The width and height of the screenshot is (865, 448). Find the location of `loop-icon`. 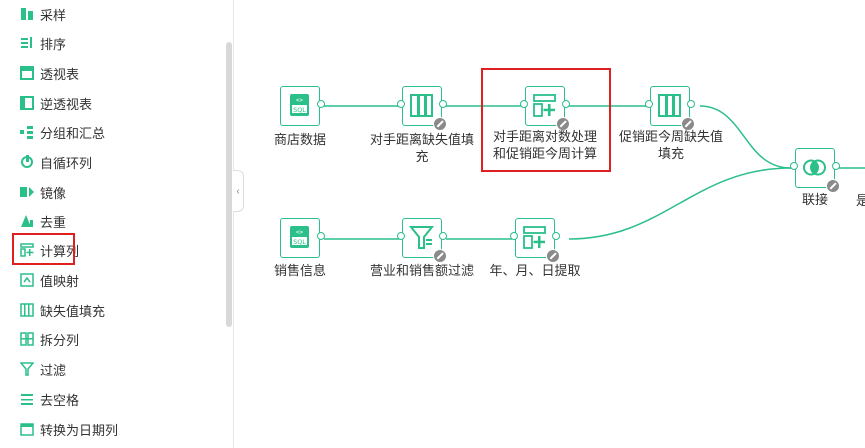

loop-icon is located at coordinates (27, 162).